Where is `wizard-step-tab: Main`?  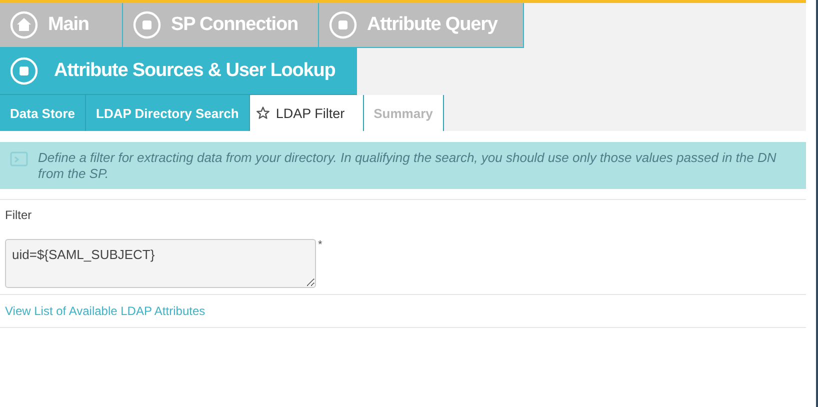 wizard-step-tab: Main is located at coordinates (61, 25).